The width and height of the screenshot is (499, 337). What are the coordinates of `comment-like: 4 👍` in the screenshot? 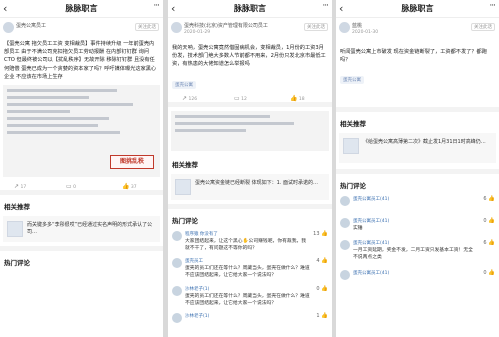 It's located at (322, 261).